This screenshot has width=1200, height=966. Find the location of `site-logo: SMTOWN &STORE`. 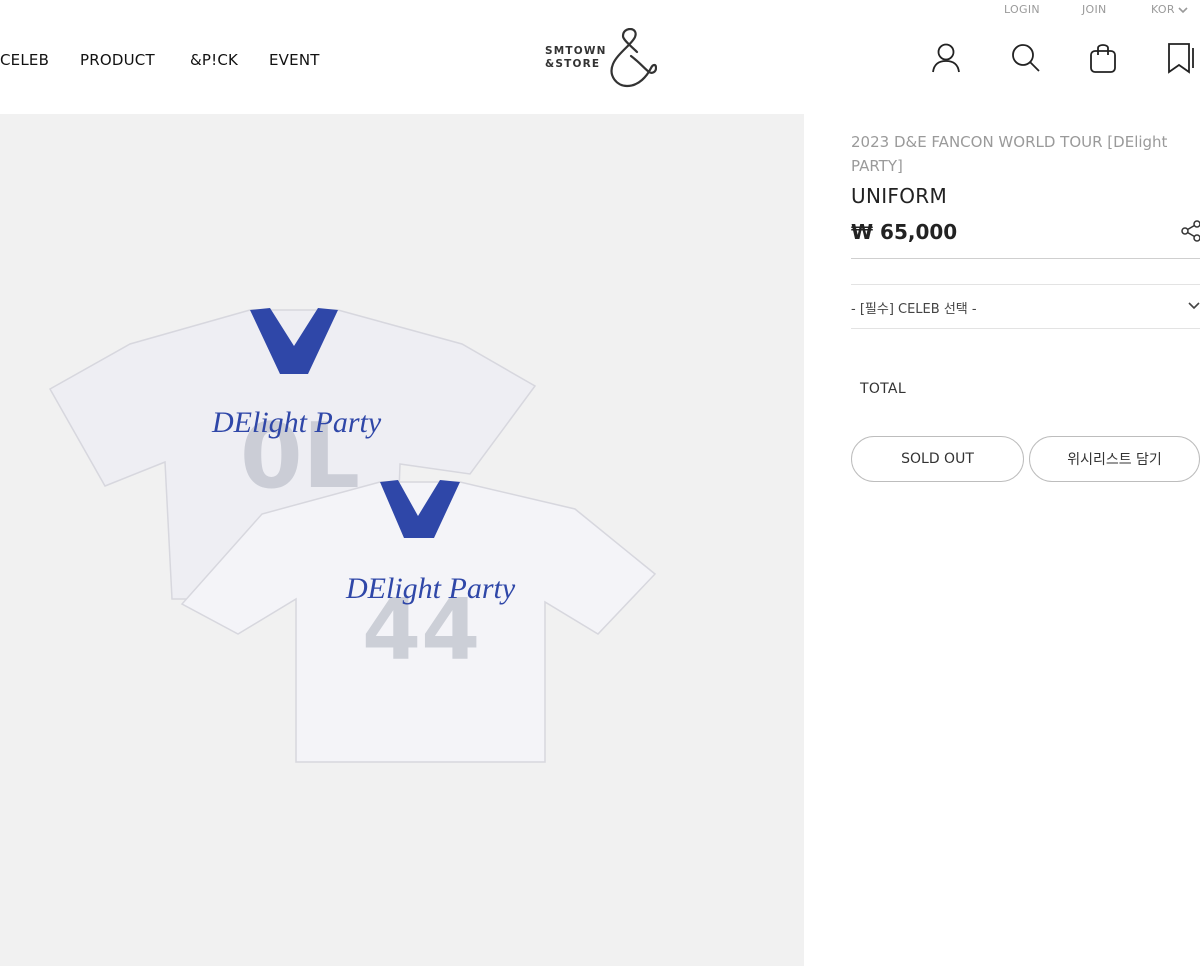

site-logo: SMTOWN &STORE is located at coordinates (601, 60).